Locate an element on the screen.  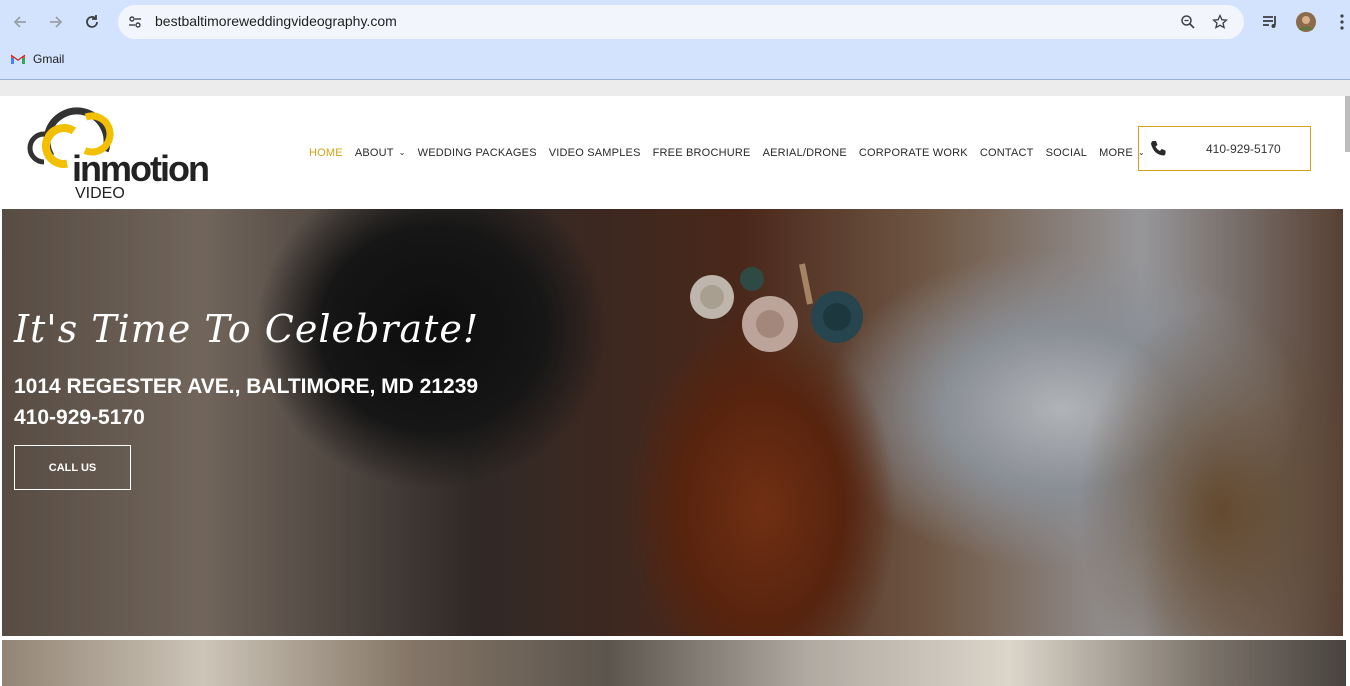
nav-wedding-packages: WEDDING PACKAGES is located at coordinates (477, 153).